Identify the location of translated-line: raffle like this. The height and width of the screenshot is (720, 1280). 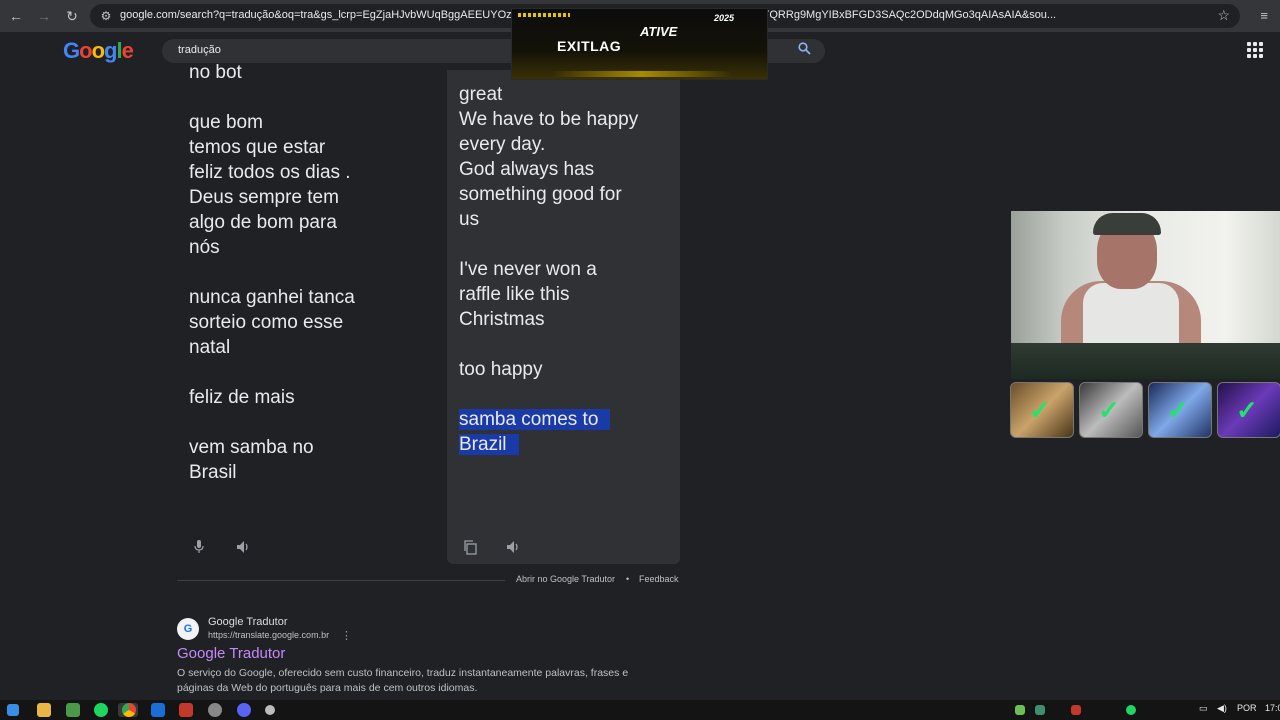
(548, 294).